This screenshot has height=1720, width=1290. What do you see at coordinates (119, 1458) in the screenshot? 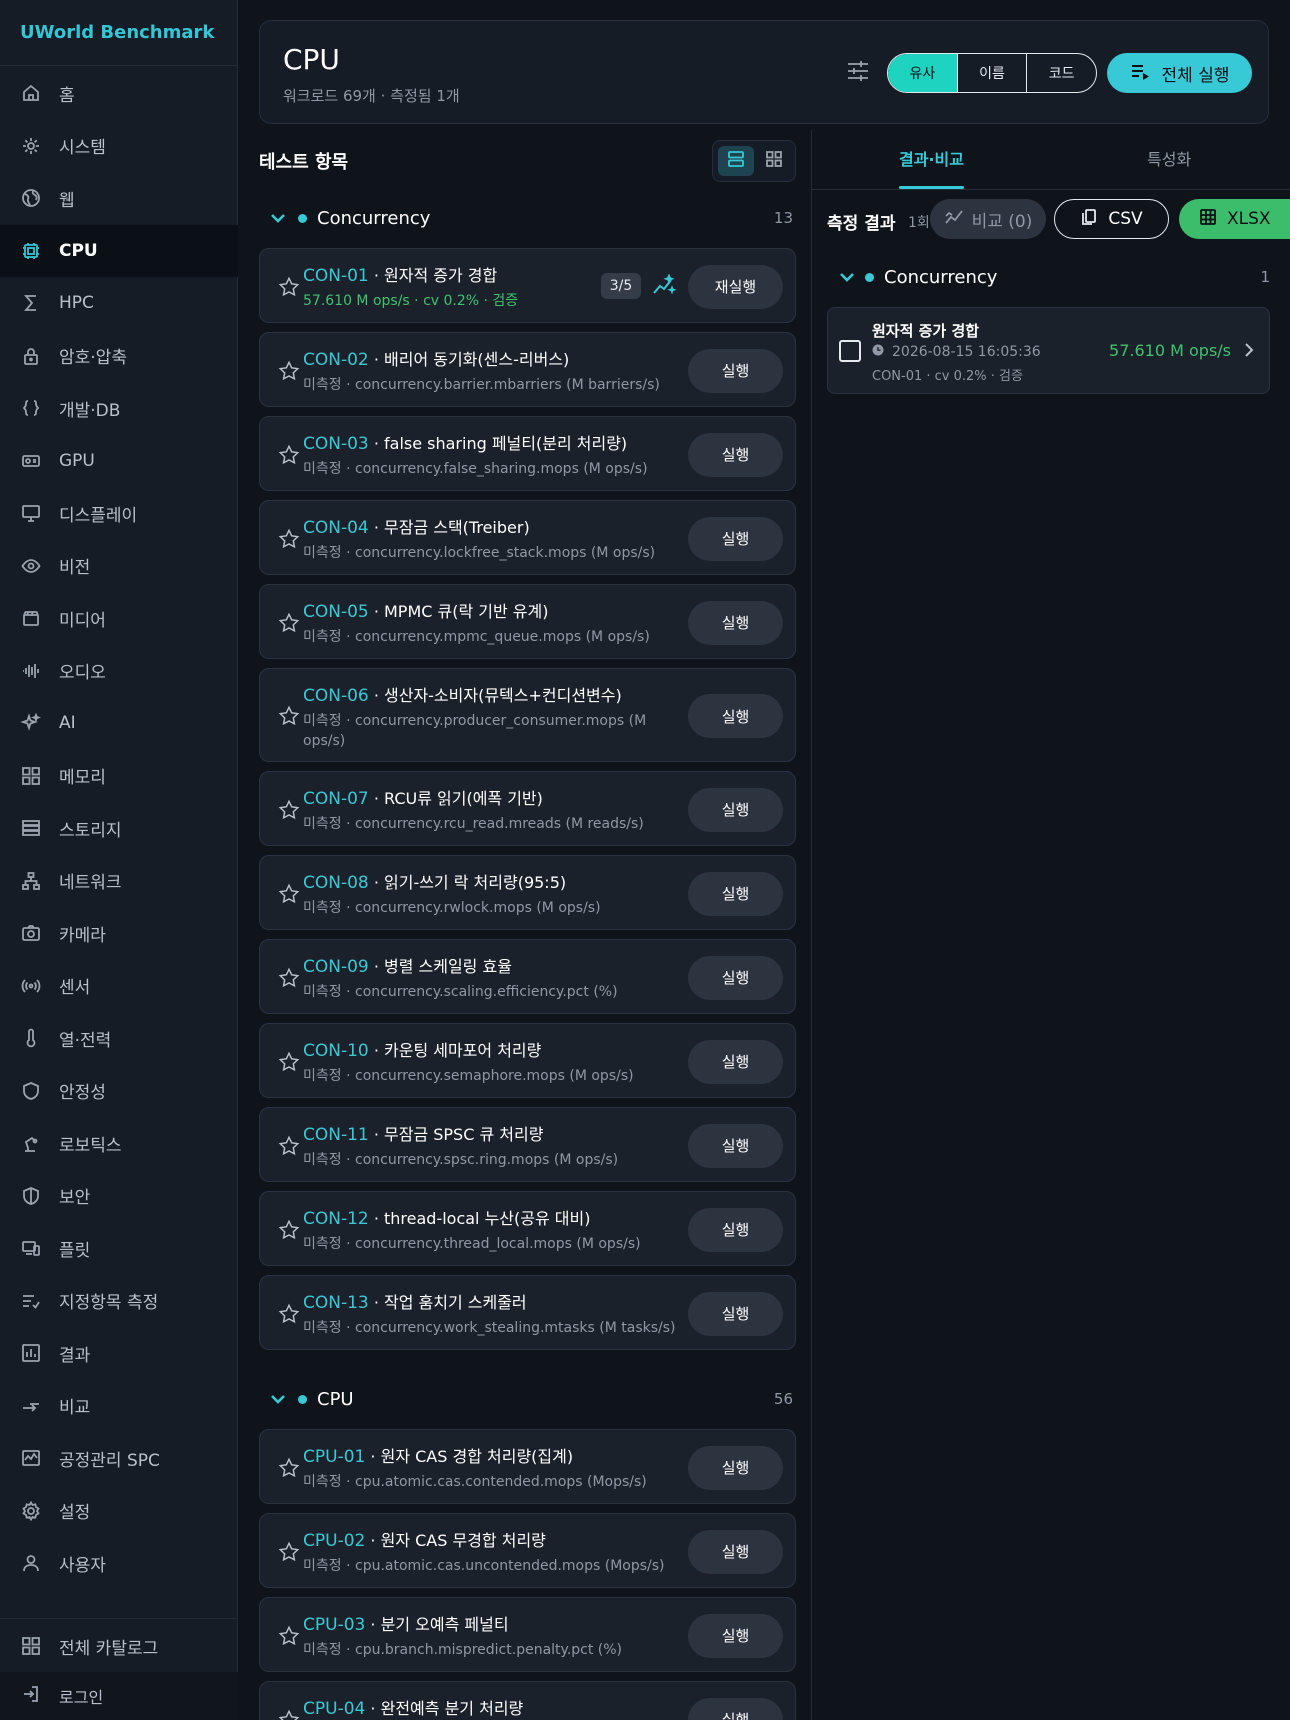
I see `sidebar-item-spc-chart: 공정관리 SPC` at bounding box center [119, 1458].